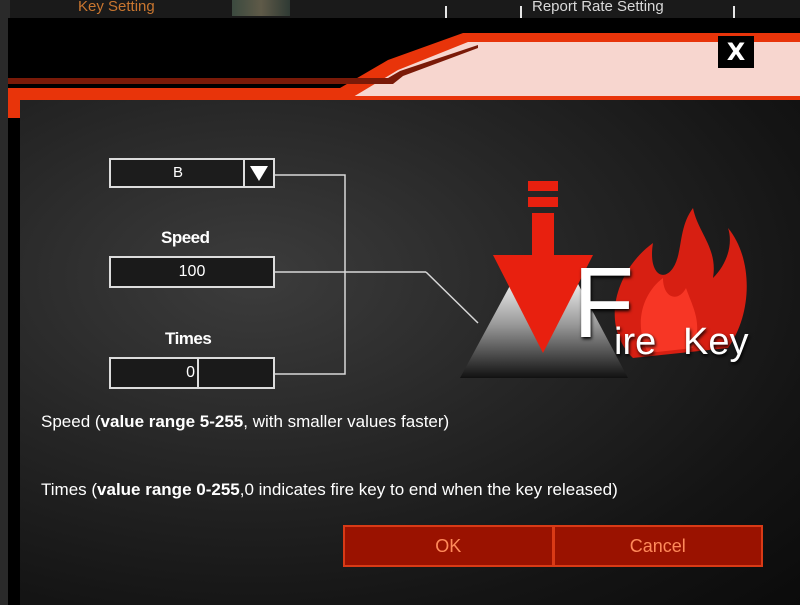 The height and width of the screenshot is (605, 800). I want to click on background-tab-key-setting: Key Setting, so click(116, 7).